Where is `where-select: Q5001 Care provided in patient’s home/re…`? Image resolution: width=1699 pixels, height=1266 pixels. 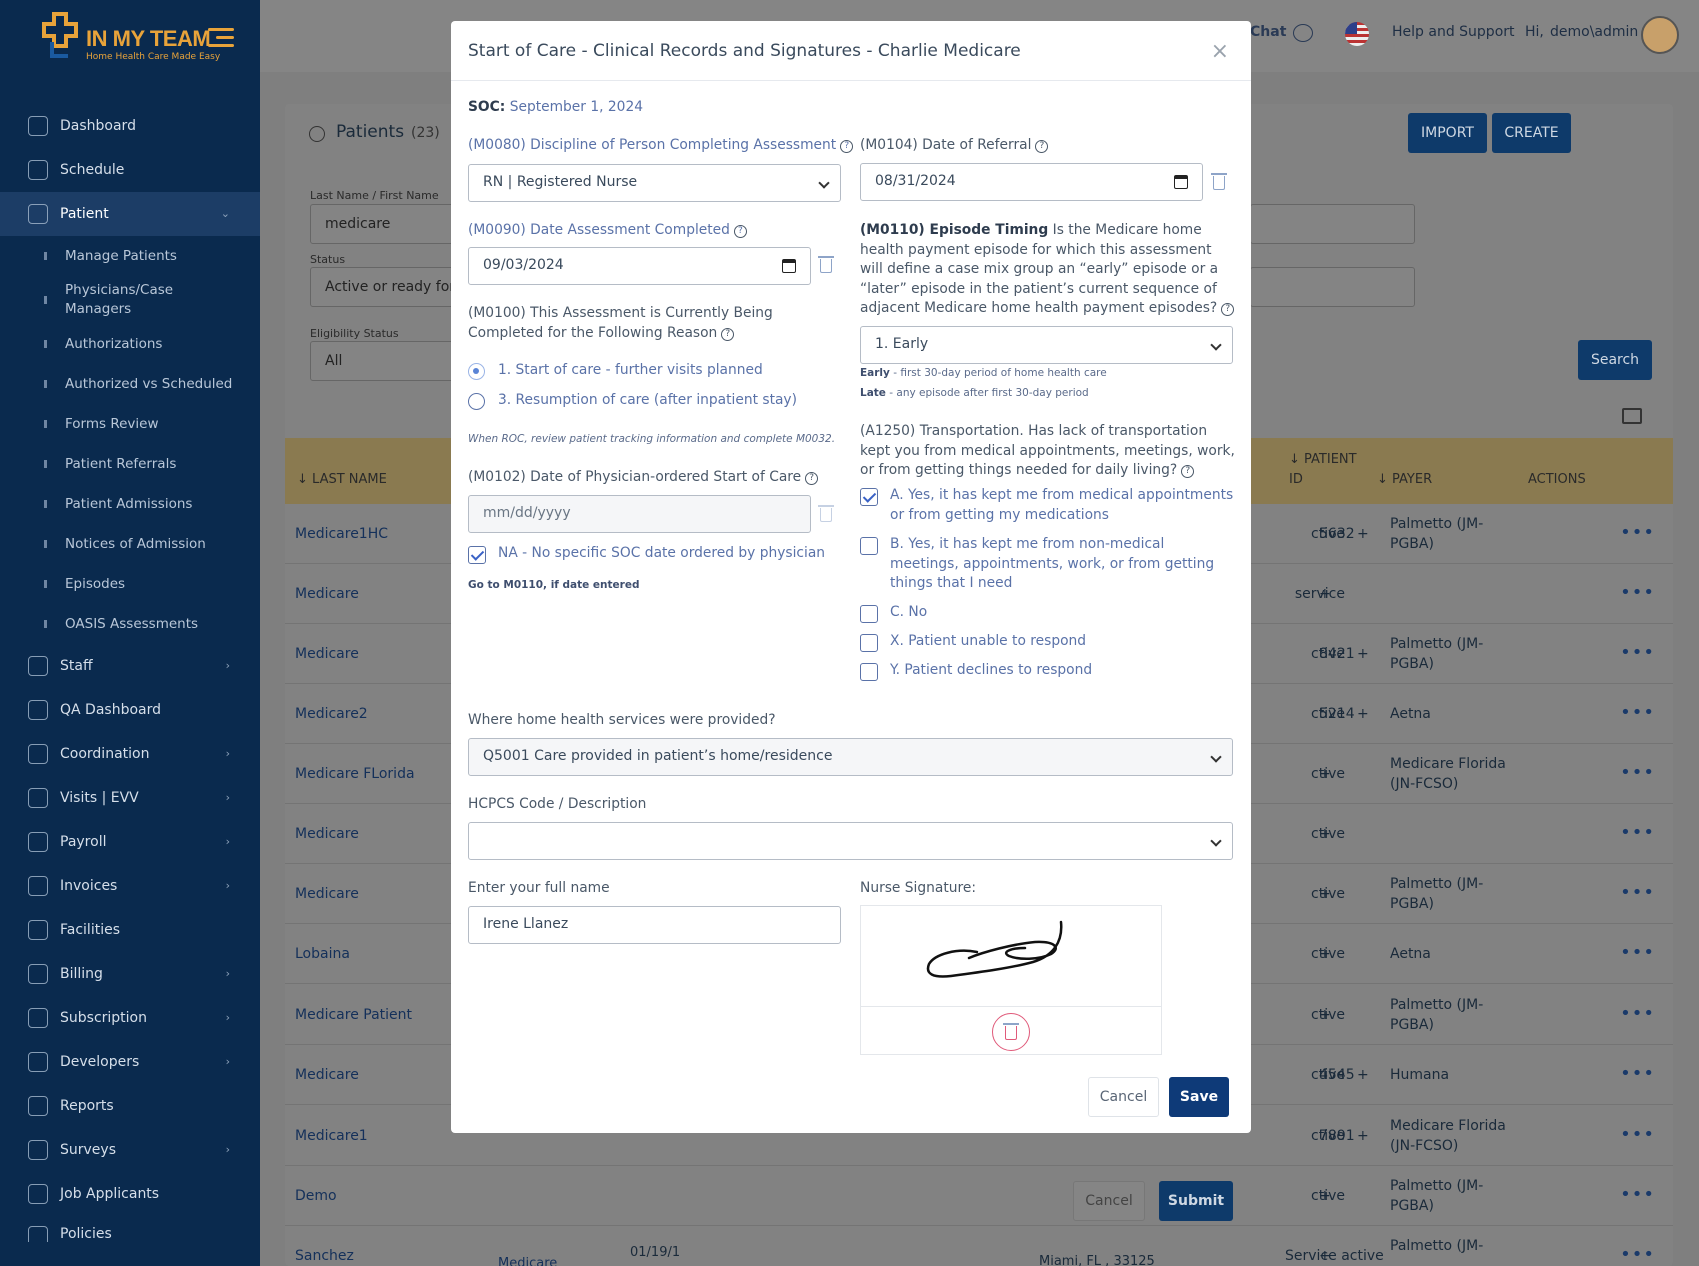
where-select: Q5001 Care provided in patient’s home/re… is located at coordinates (850, 757).